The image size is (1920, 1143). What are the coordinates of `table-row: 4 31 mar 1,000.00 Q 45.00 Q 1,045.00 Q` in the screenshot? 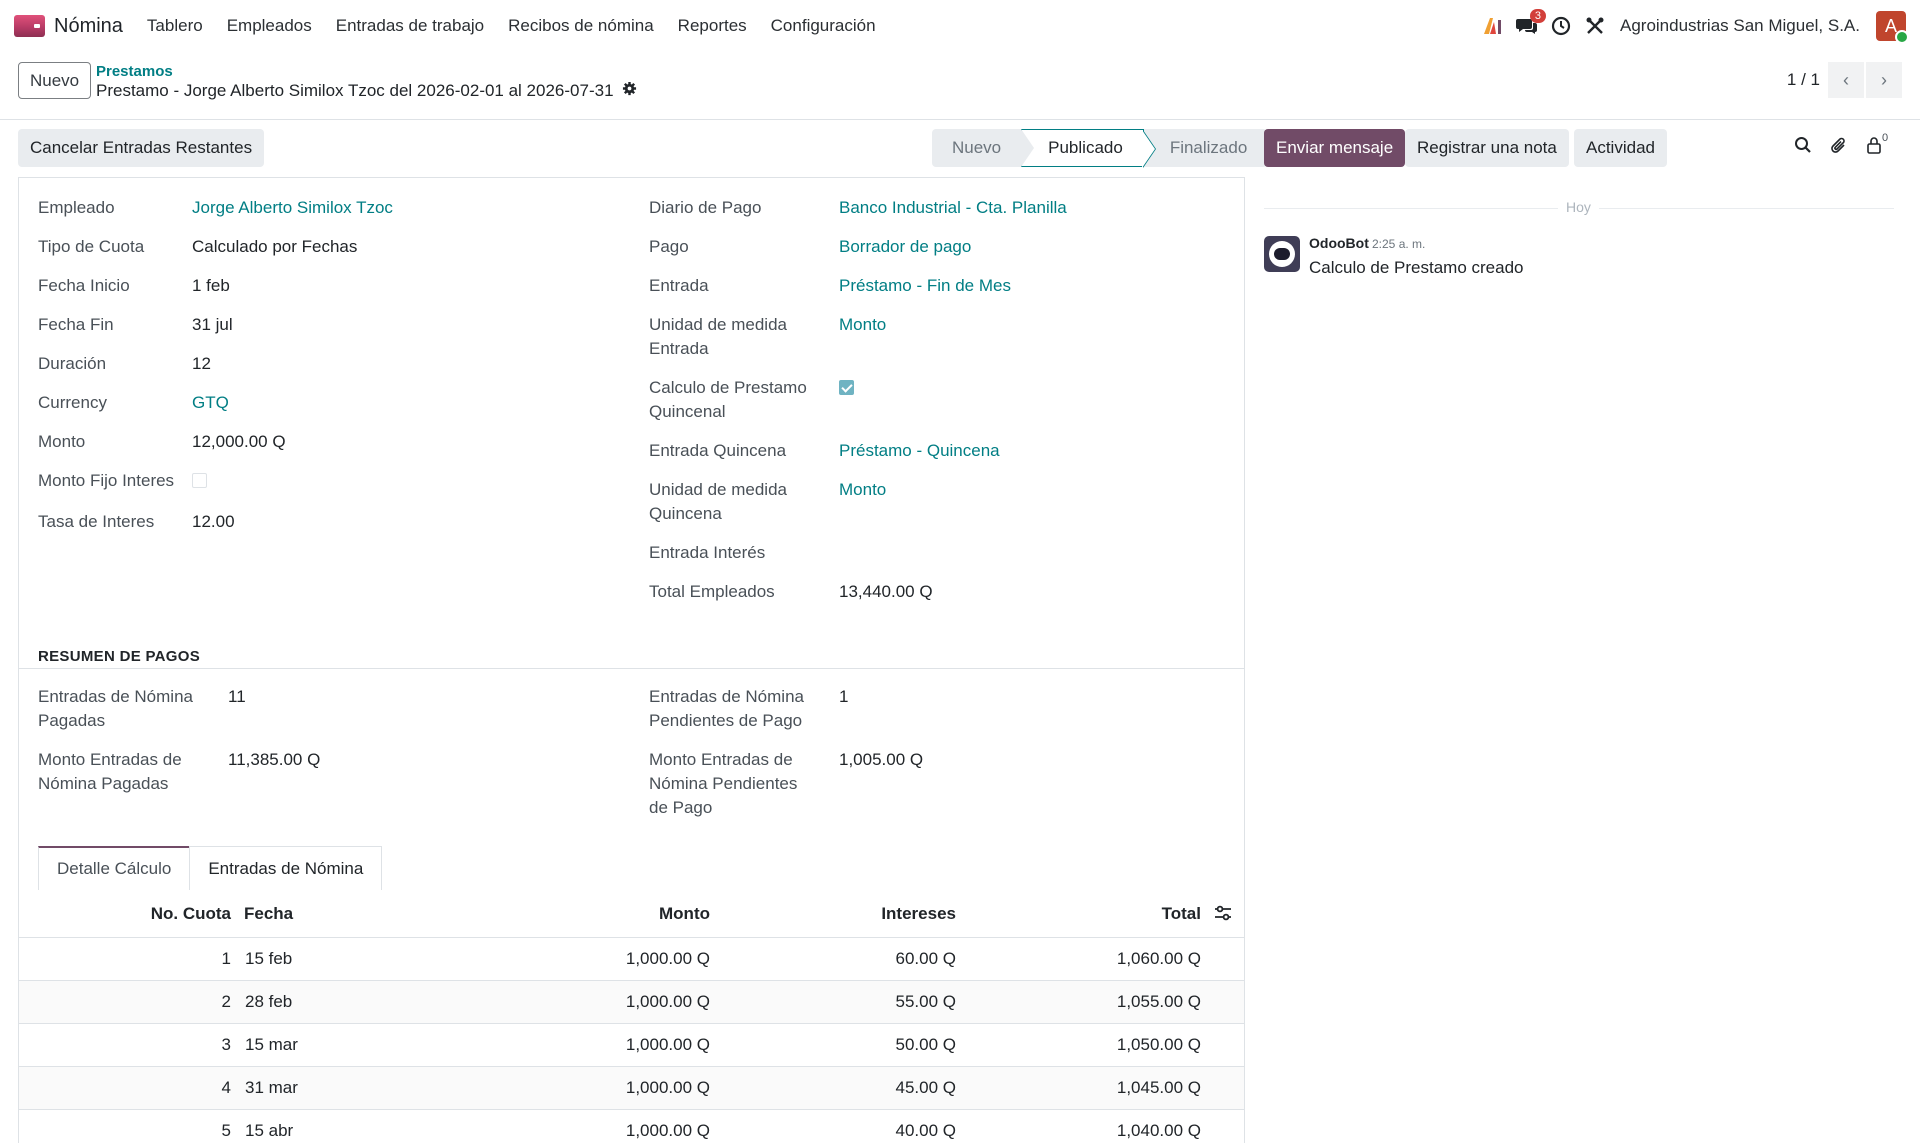 It's located at (631, 1088).